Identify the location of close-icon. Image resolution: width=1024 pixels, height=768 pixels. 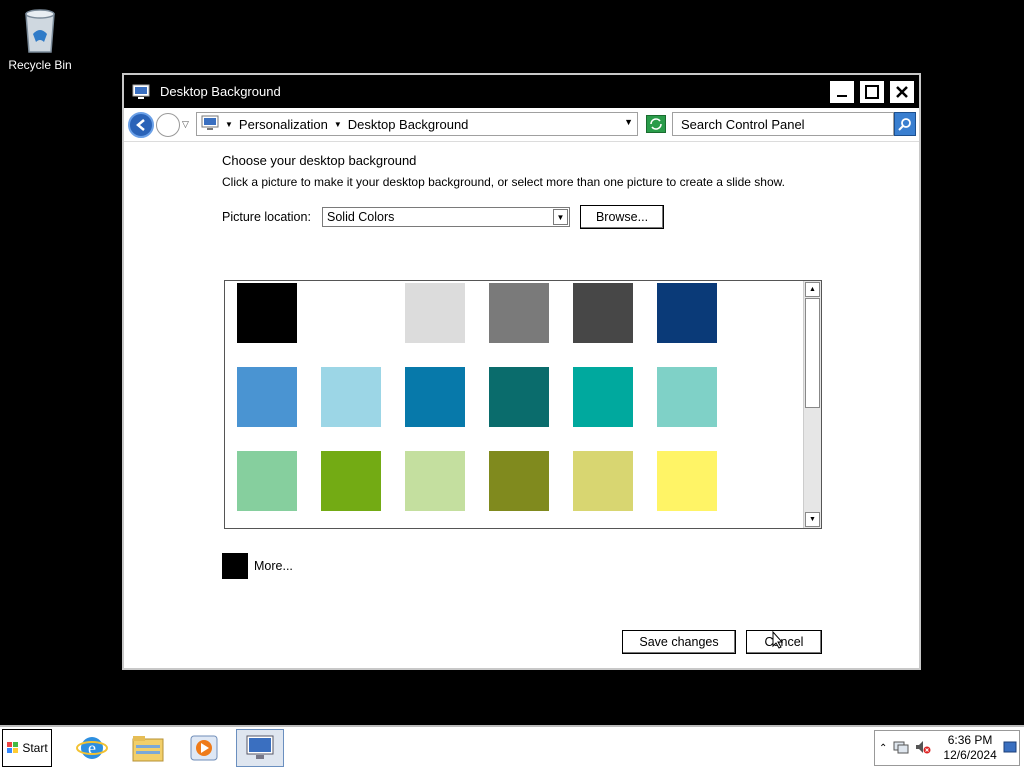
(902, 91).